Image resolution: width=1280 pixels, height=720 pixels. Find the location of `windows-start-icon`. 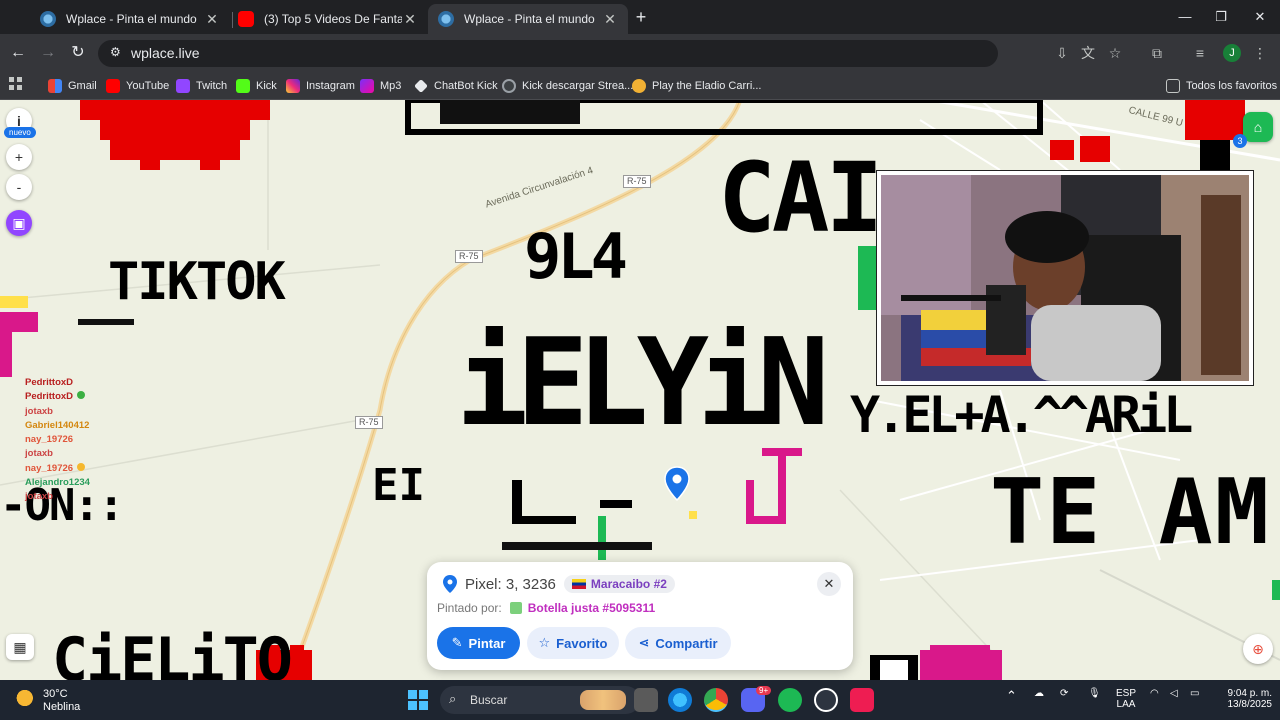

windows-start-icon is located at coordinates (418, 700).